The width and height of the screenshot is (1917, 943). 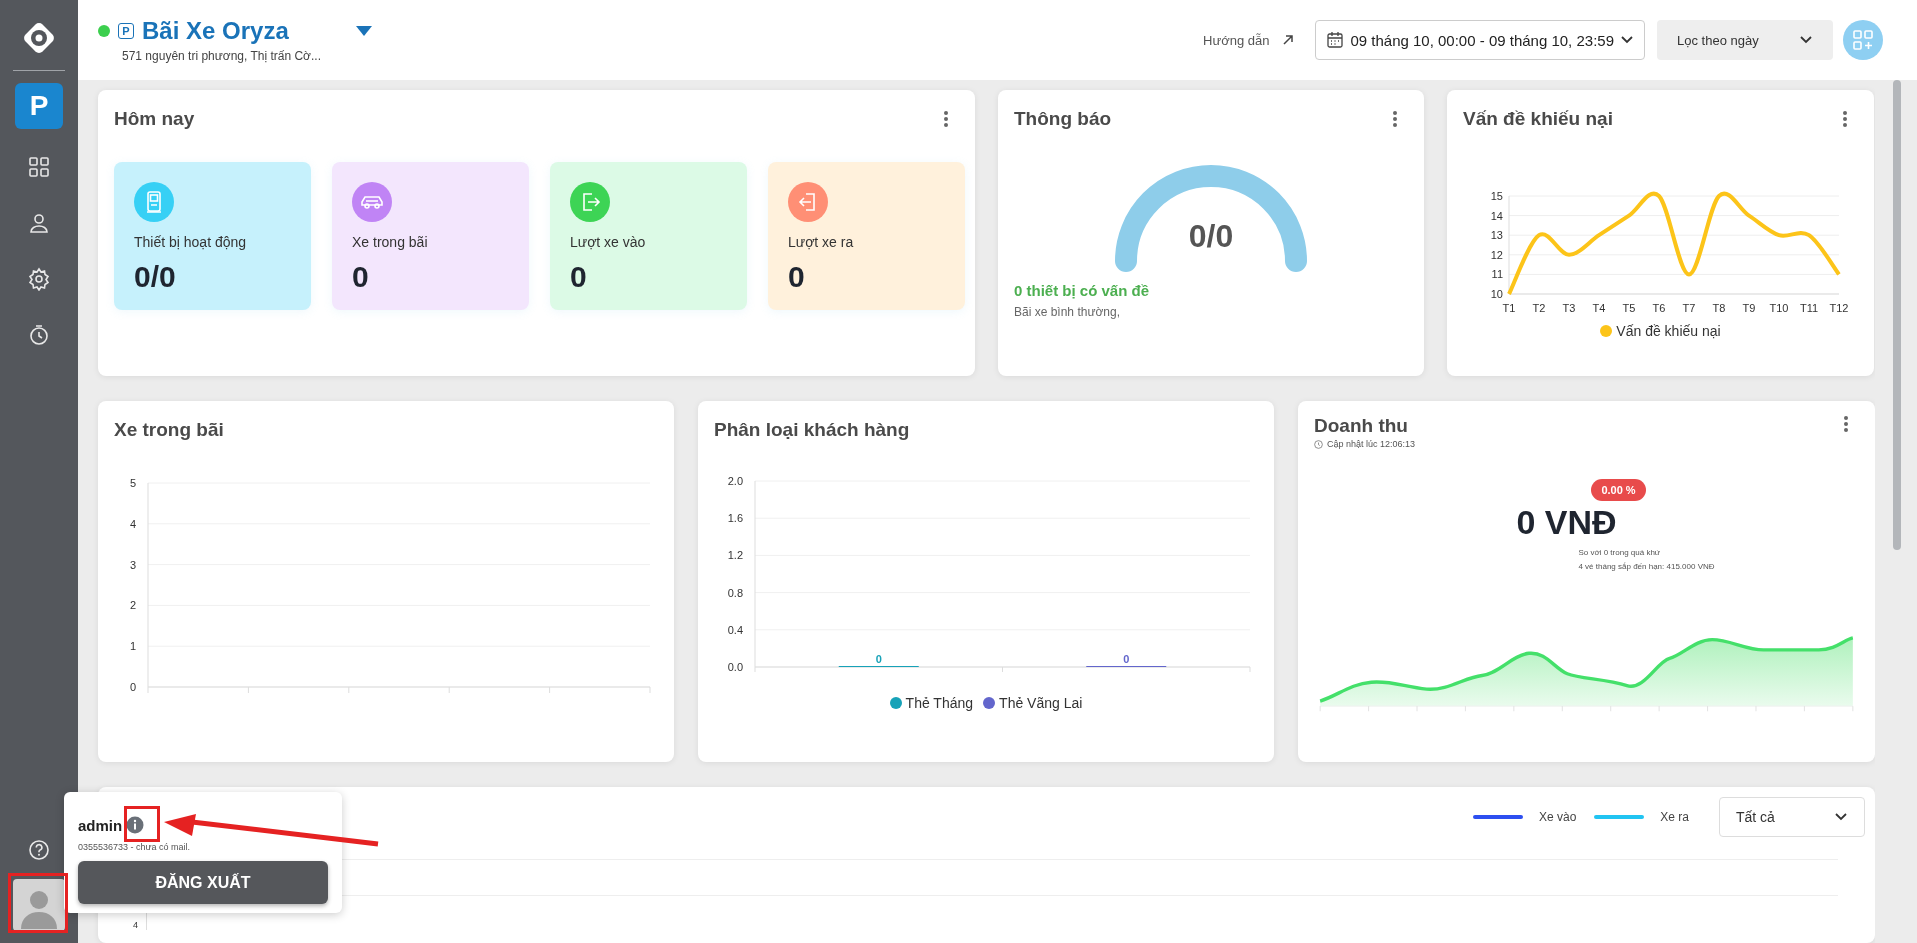 I want to click on user-name: admin, so click(x=100, y=825).